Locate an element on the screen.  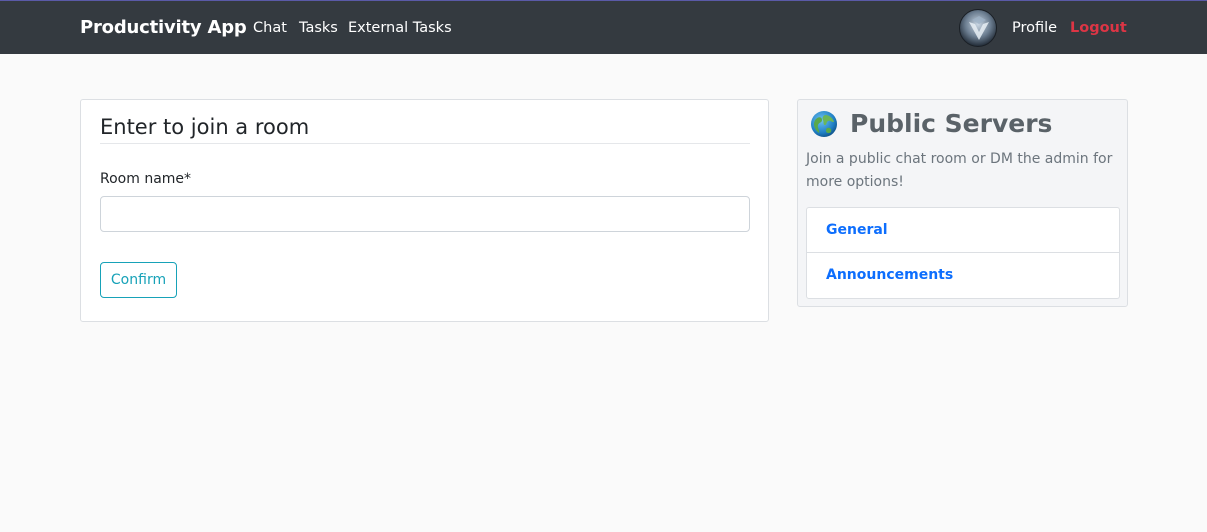
nav-link-profile: Profile is located at coordinates (1034, 28).